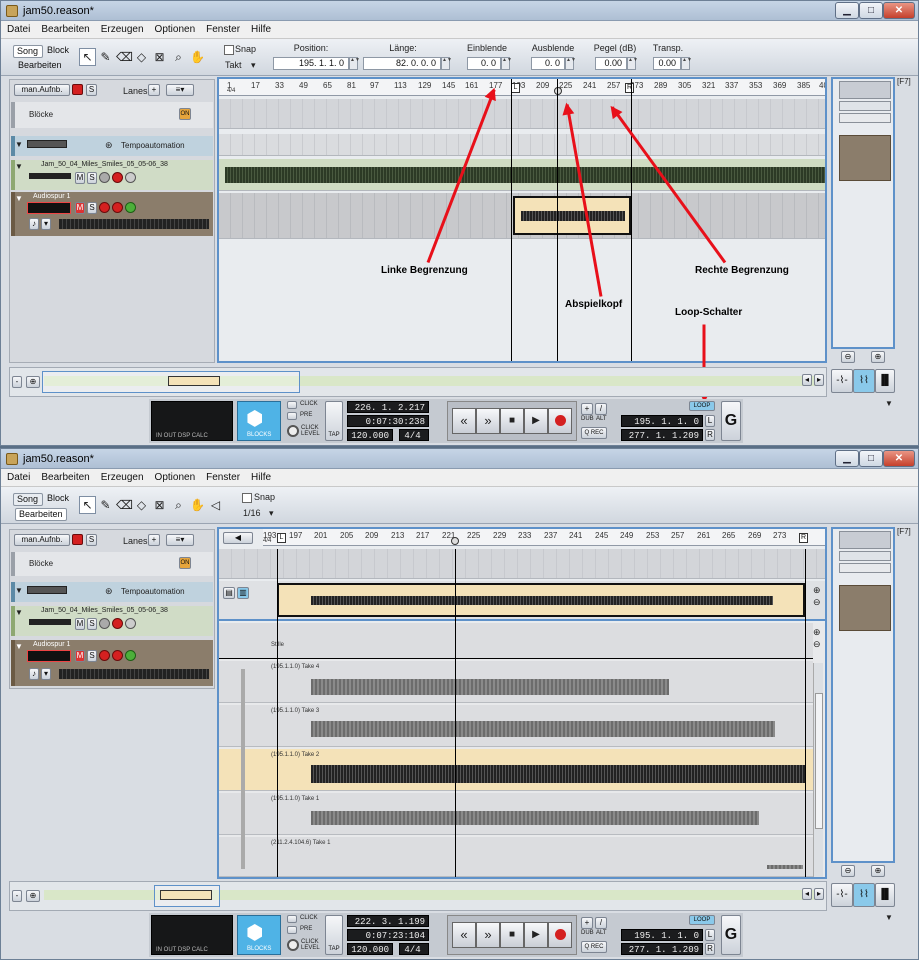  Describe the element at coordinates (18, 476) in the screenshot. I see `menu-datei: Datei` at that location.